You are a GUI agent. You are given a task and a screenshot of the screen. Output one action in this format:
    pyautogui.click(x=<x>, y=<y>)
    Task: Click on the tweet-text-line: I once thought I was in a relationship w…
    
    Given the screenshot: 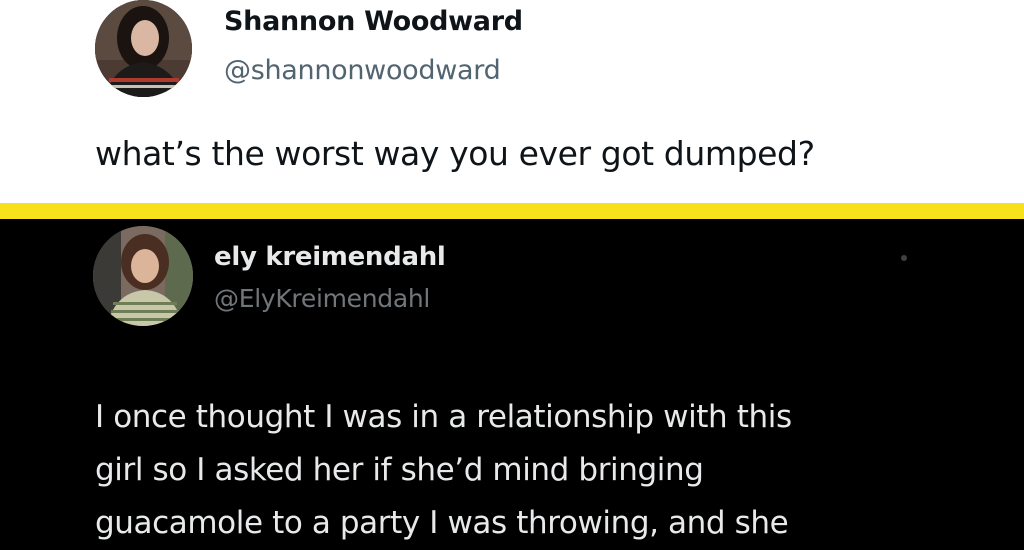 What is the action you would take?
    pyautogui.click(x=443, y=417)
    